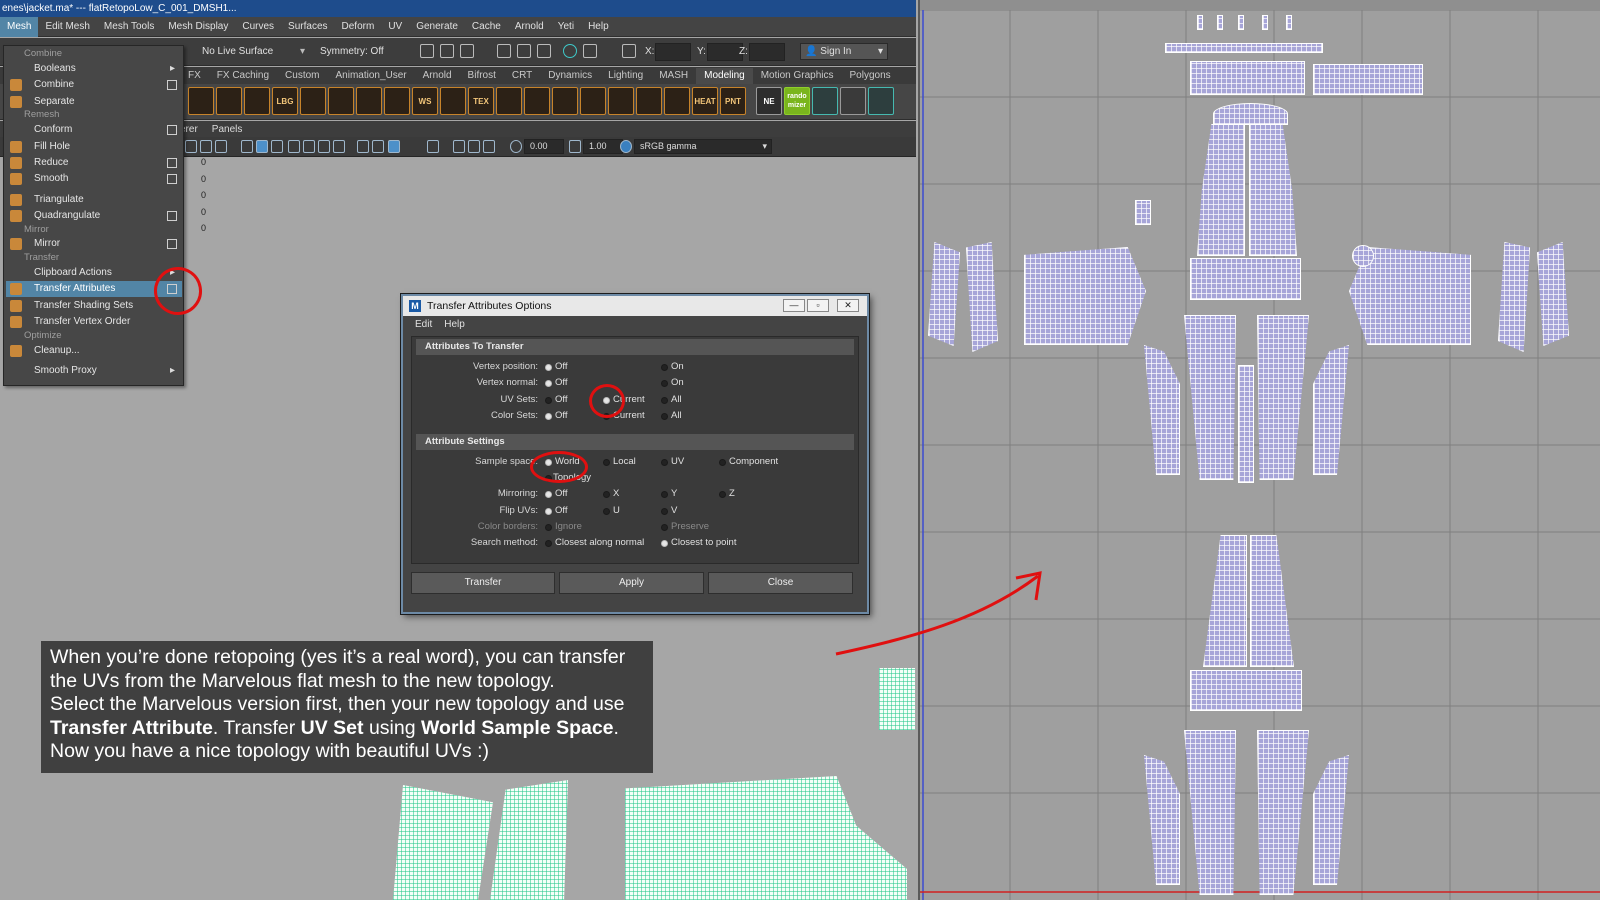 The width and height of the screenshot is (1600, 900). Describe the element at coordinates (673, 76) in the screenshot. I see `shelf-tab-mash: MASH` at that location.